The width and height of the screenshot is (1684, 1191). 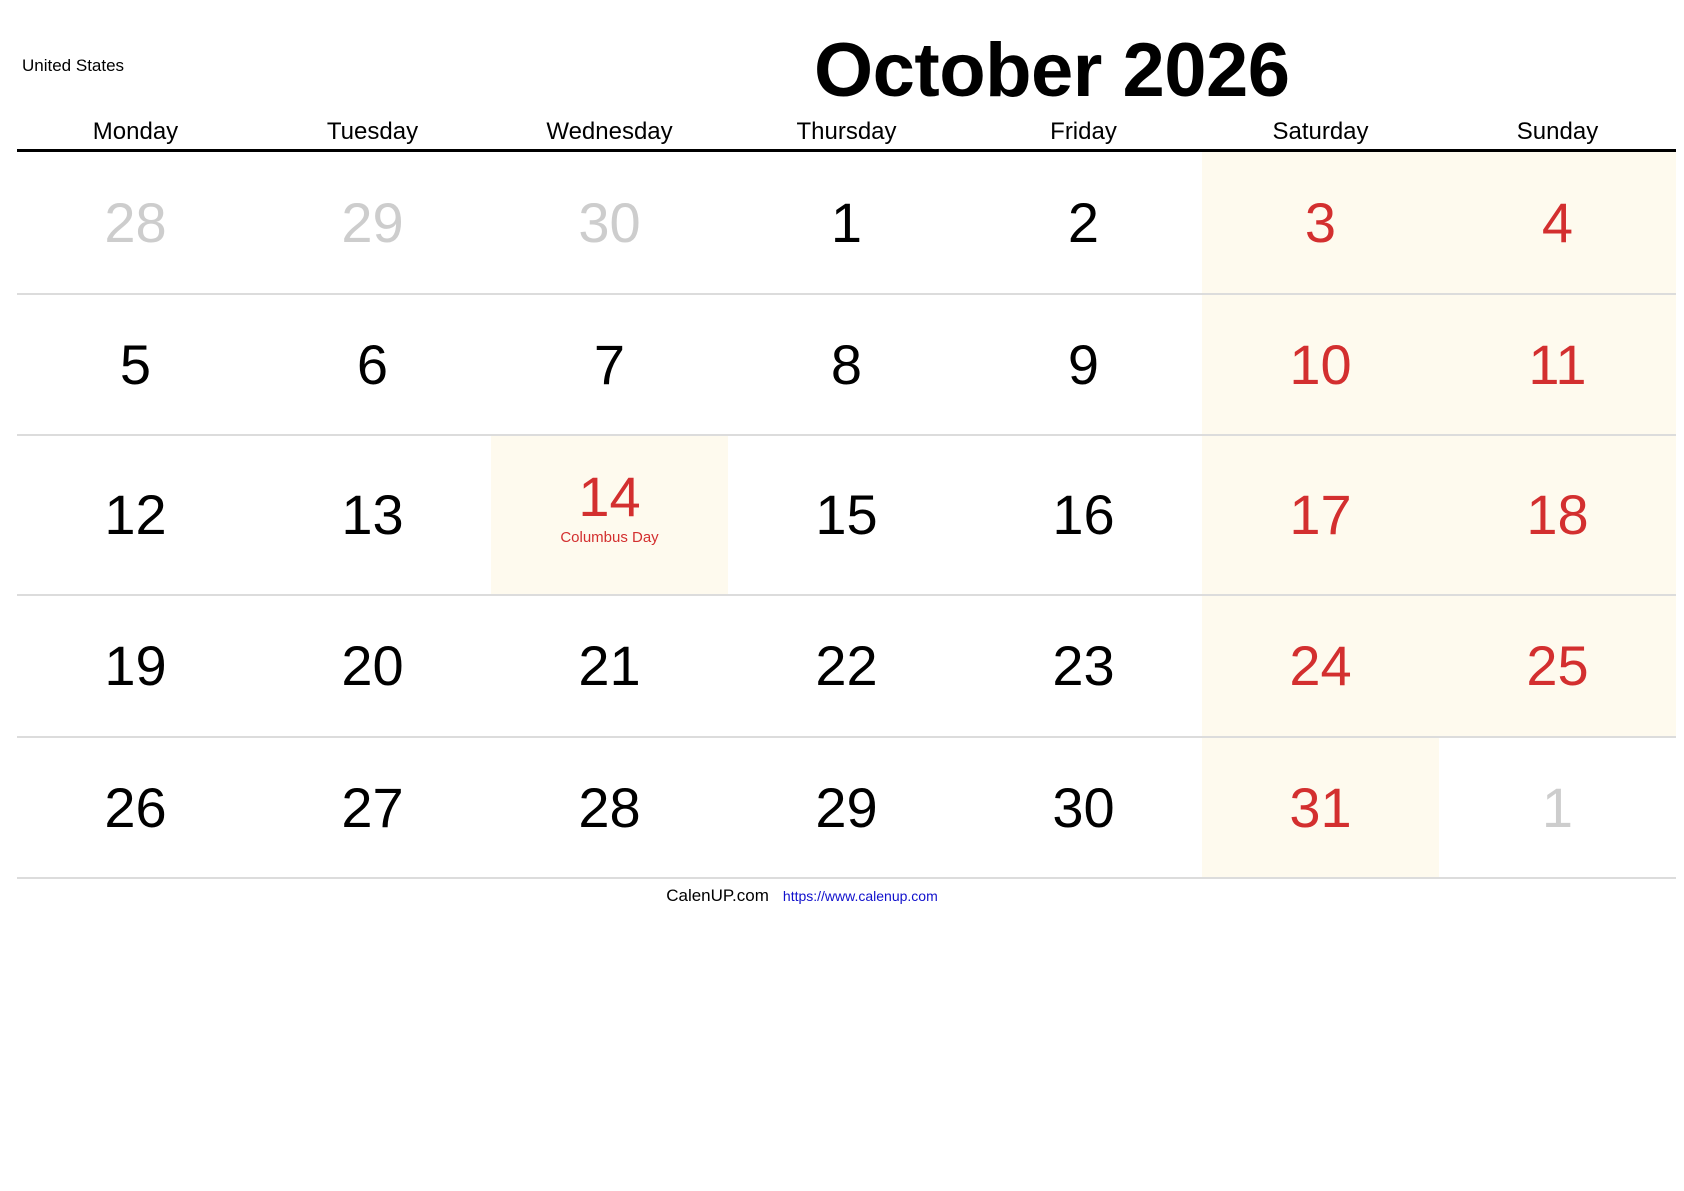 I want to click on day-number: 10, so click(x=1320, y=364).